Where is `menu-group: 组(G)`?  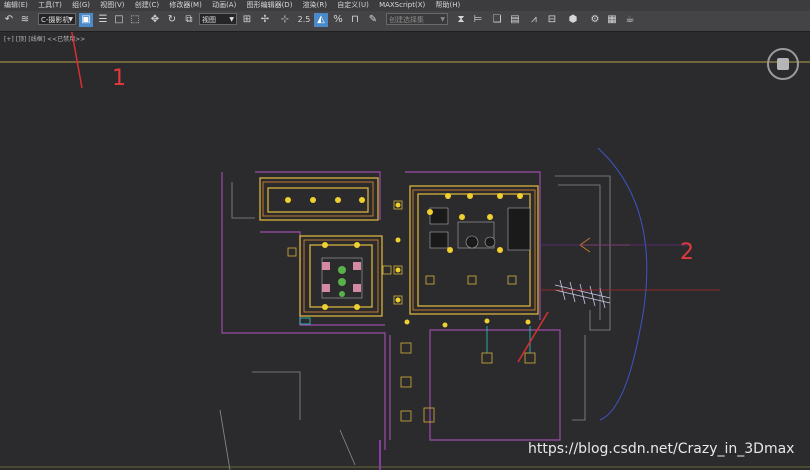
menu-group: 组(G) is located at coordinates (81, 5).